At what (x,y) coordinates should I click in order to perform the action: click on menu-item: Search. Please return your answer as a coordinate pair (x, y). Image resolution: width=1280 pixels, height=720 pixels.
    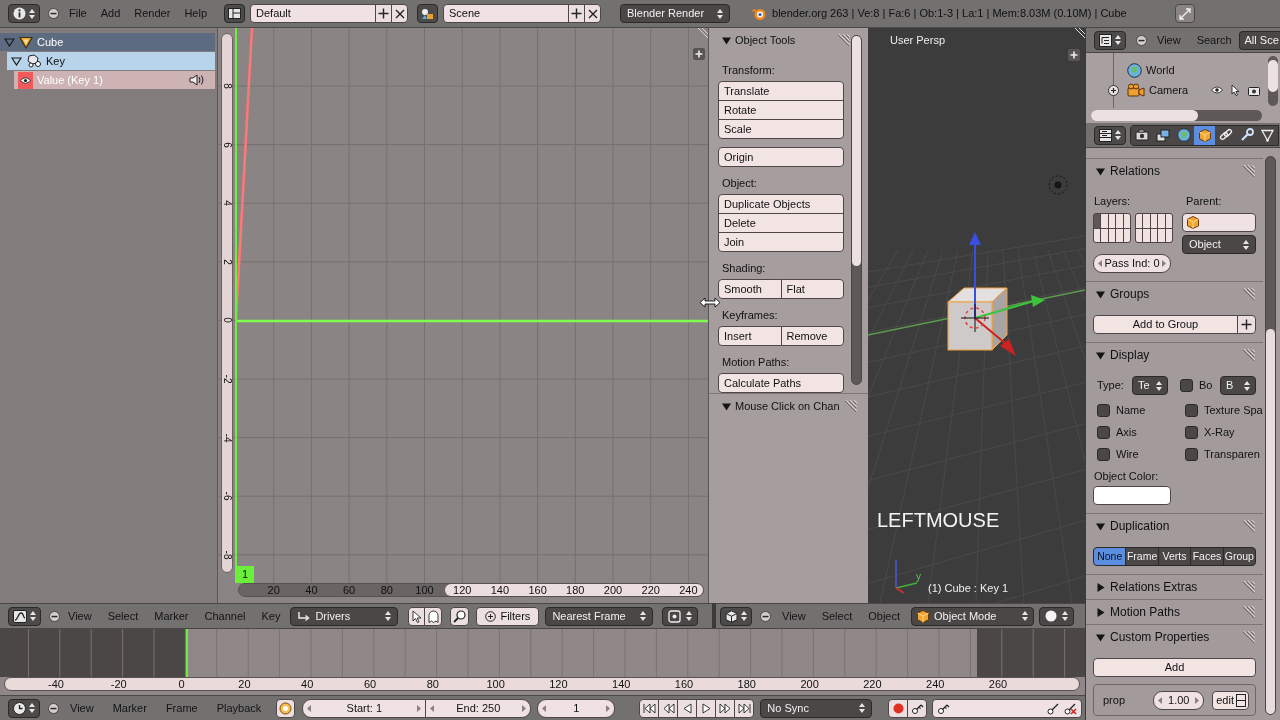
    Looking at the image, I should click on (1214, 40).